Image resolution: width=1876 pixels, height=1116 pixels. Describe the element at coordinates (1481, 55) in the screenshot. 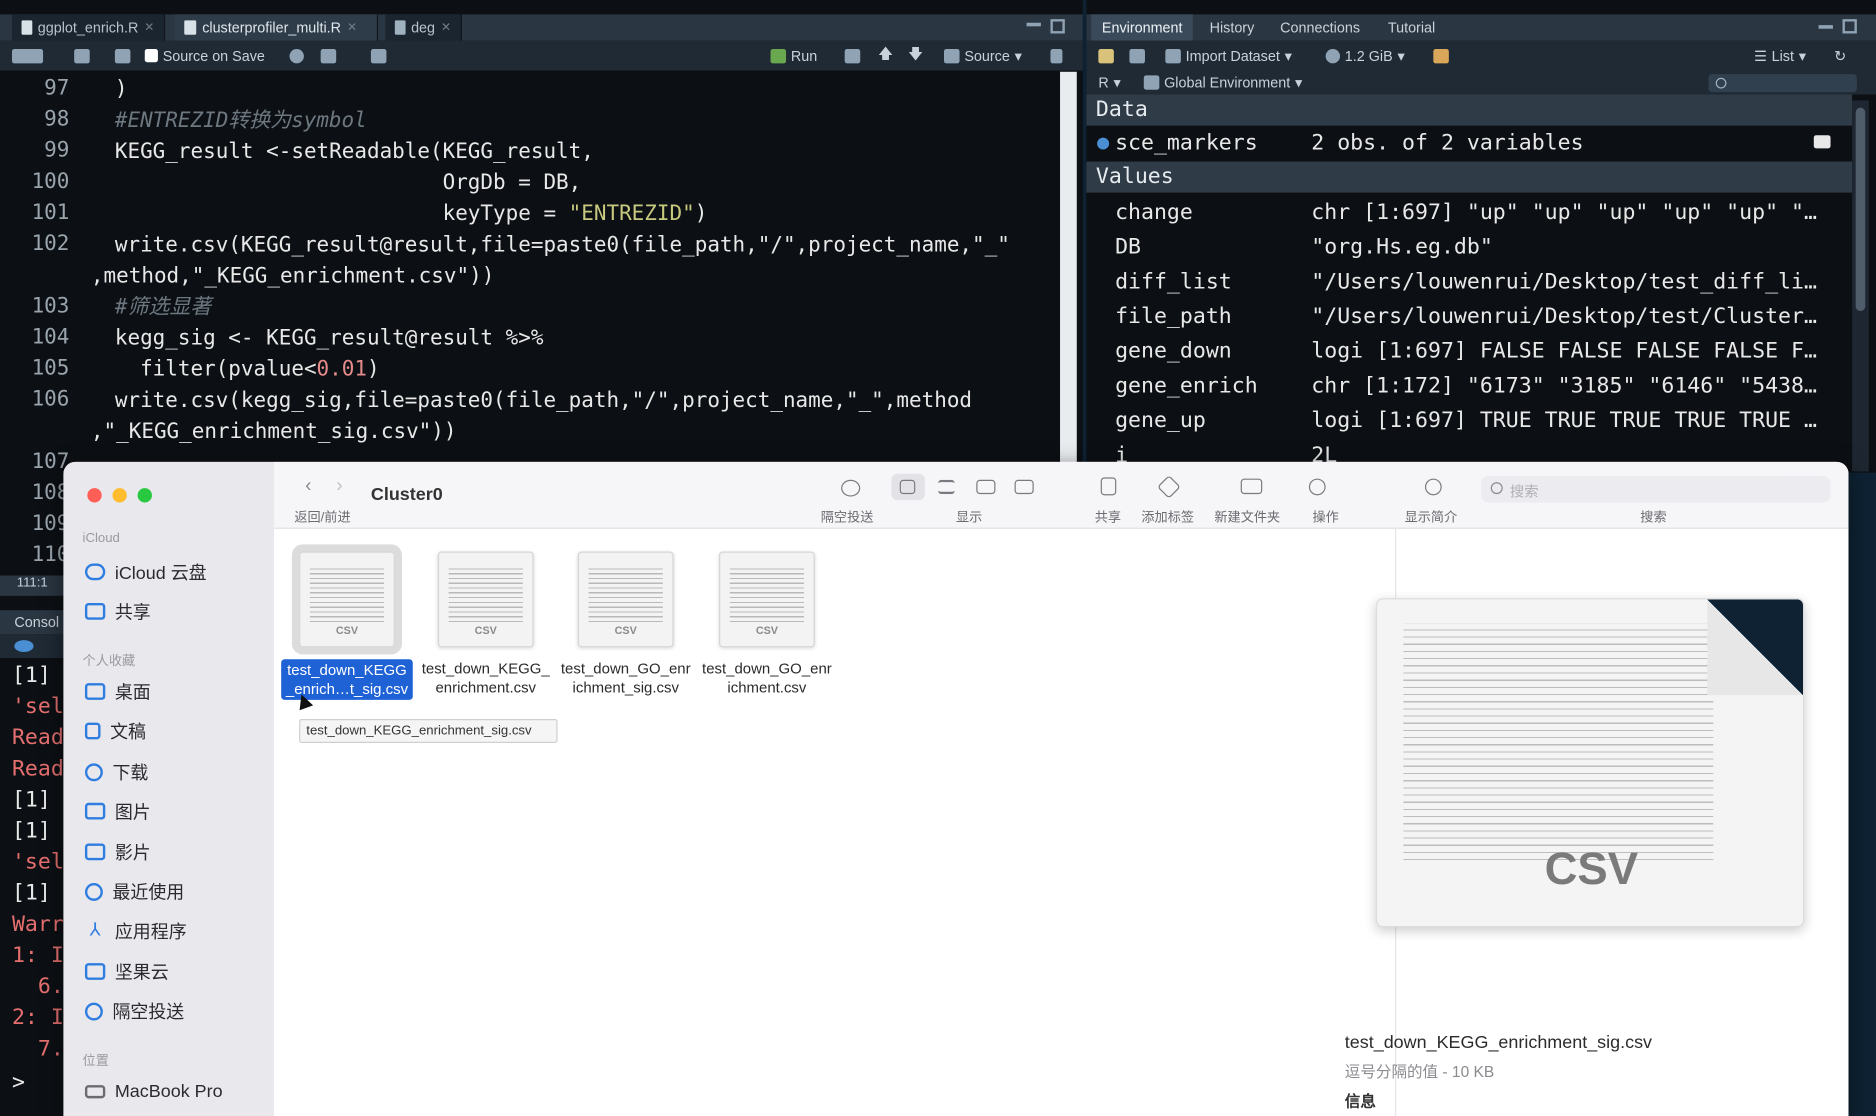

I see `environment-toolbar: Import Dataset ▾ 1.2 GiB ▾ ☰ List ▾ ↻` at that location.